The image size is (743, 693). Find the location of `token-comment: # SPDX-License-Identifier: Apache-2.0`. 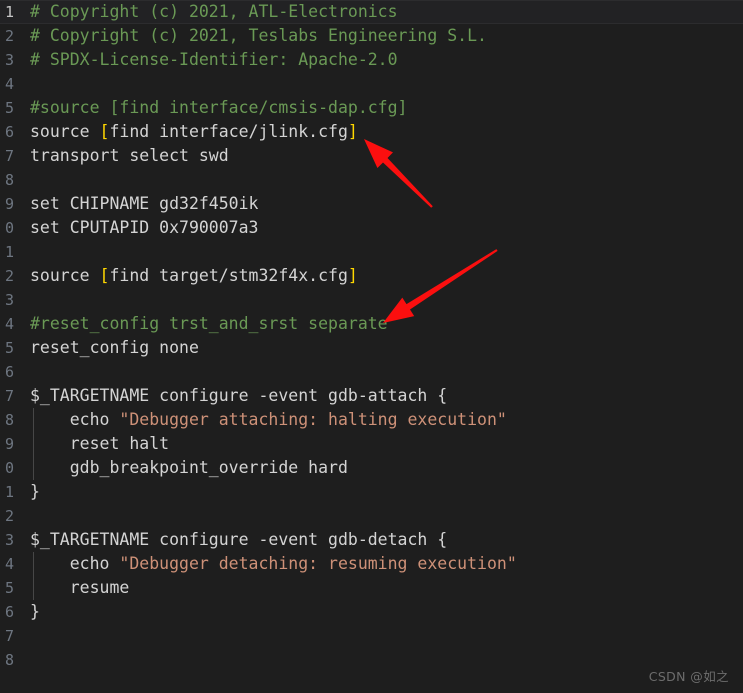

token-comment: # SPDX-License-Identifier: Apache-2.0 is located at coordinates (214, 59).